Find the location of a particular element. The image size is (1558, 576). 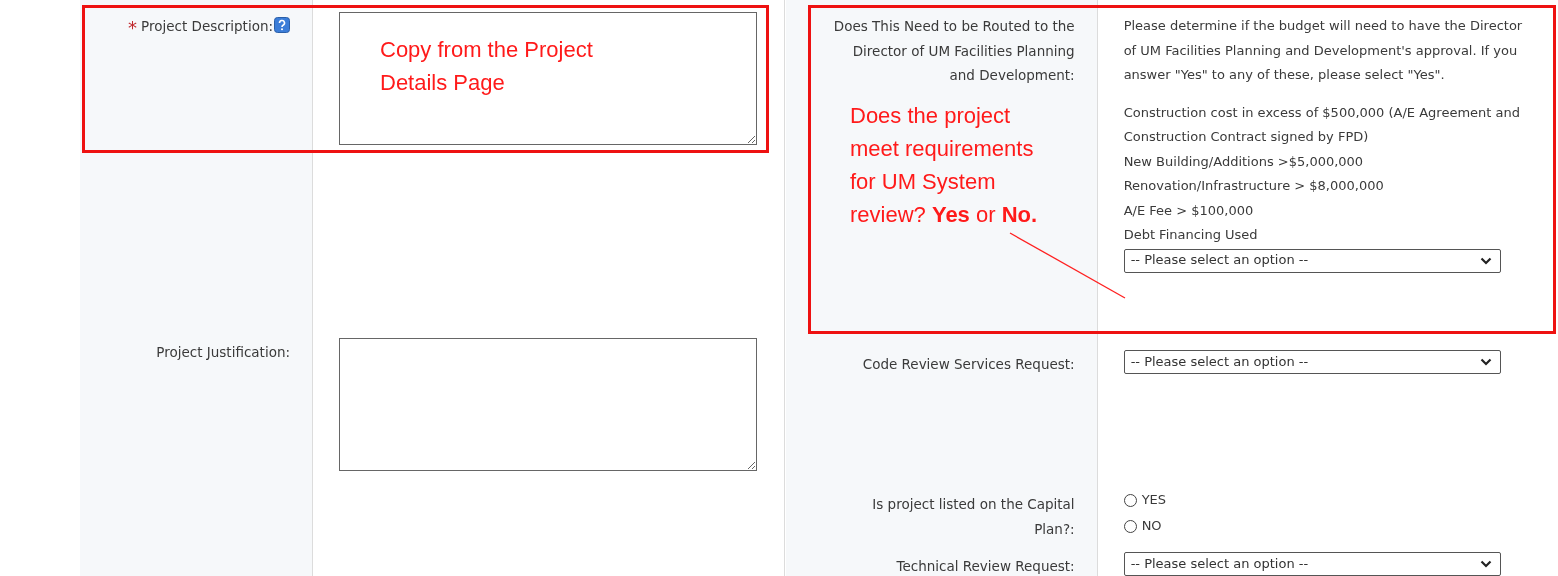

criteria-item: Debt Financing Used is located at coordinates (1191, 235).